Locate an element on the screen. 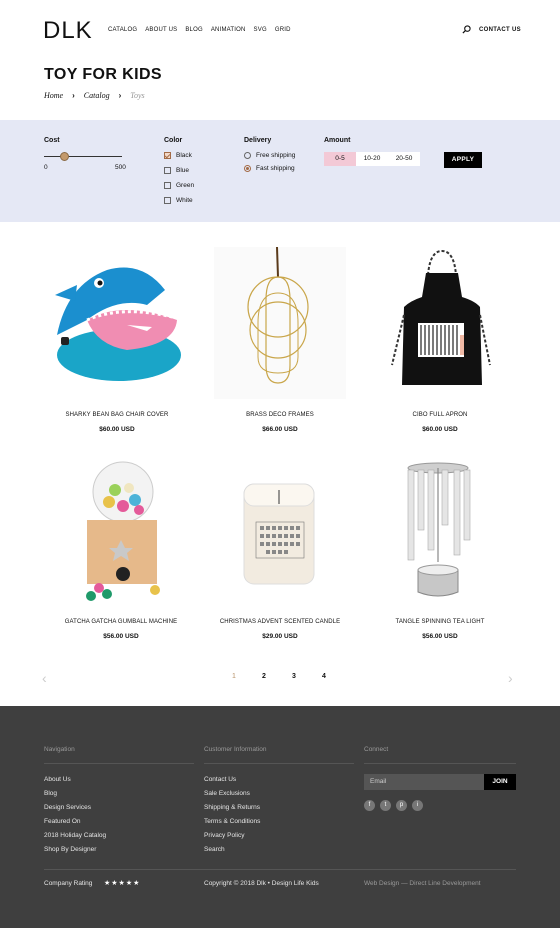  page-1: 1 is located at coordinates (234, 676).